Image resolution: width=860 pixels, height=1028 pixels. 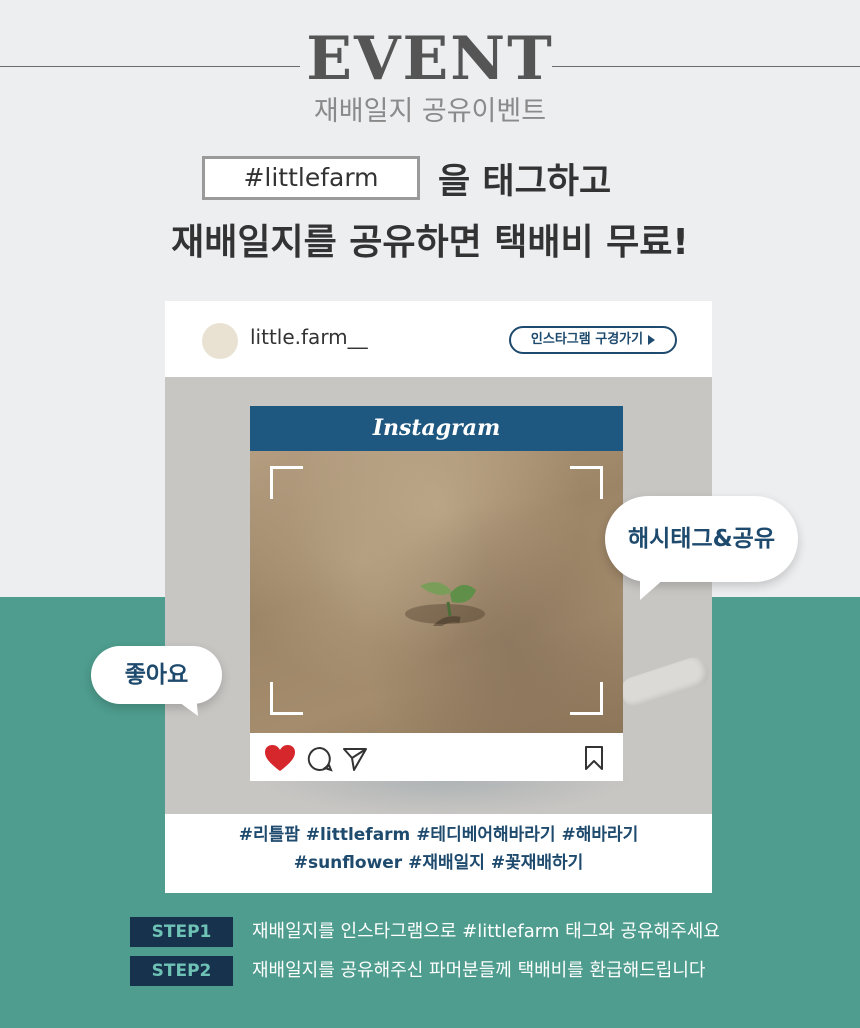 I want to click on instagram-visit-button: 인스타그램 구경가기, so click(x=593, y=340).